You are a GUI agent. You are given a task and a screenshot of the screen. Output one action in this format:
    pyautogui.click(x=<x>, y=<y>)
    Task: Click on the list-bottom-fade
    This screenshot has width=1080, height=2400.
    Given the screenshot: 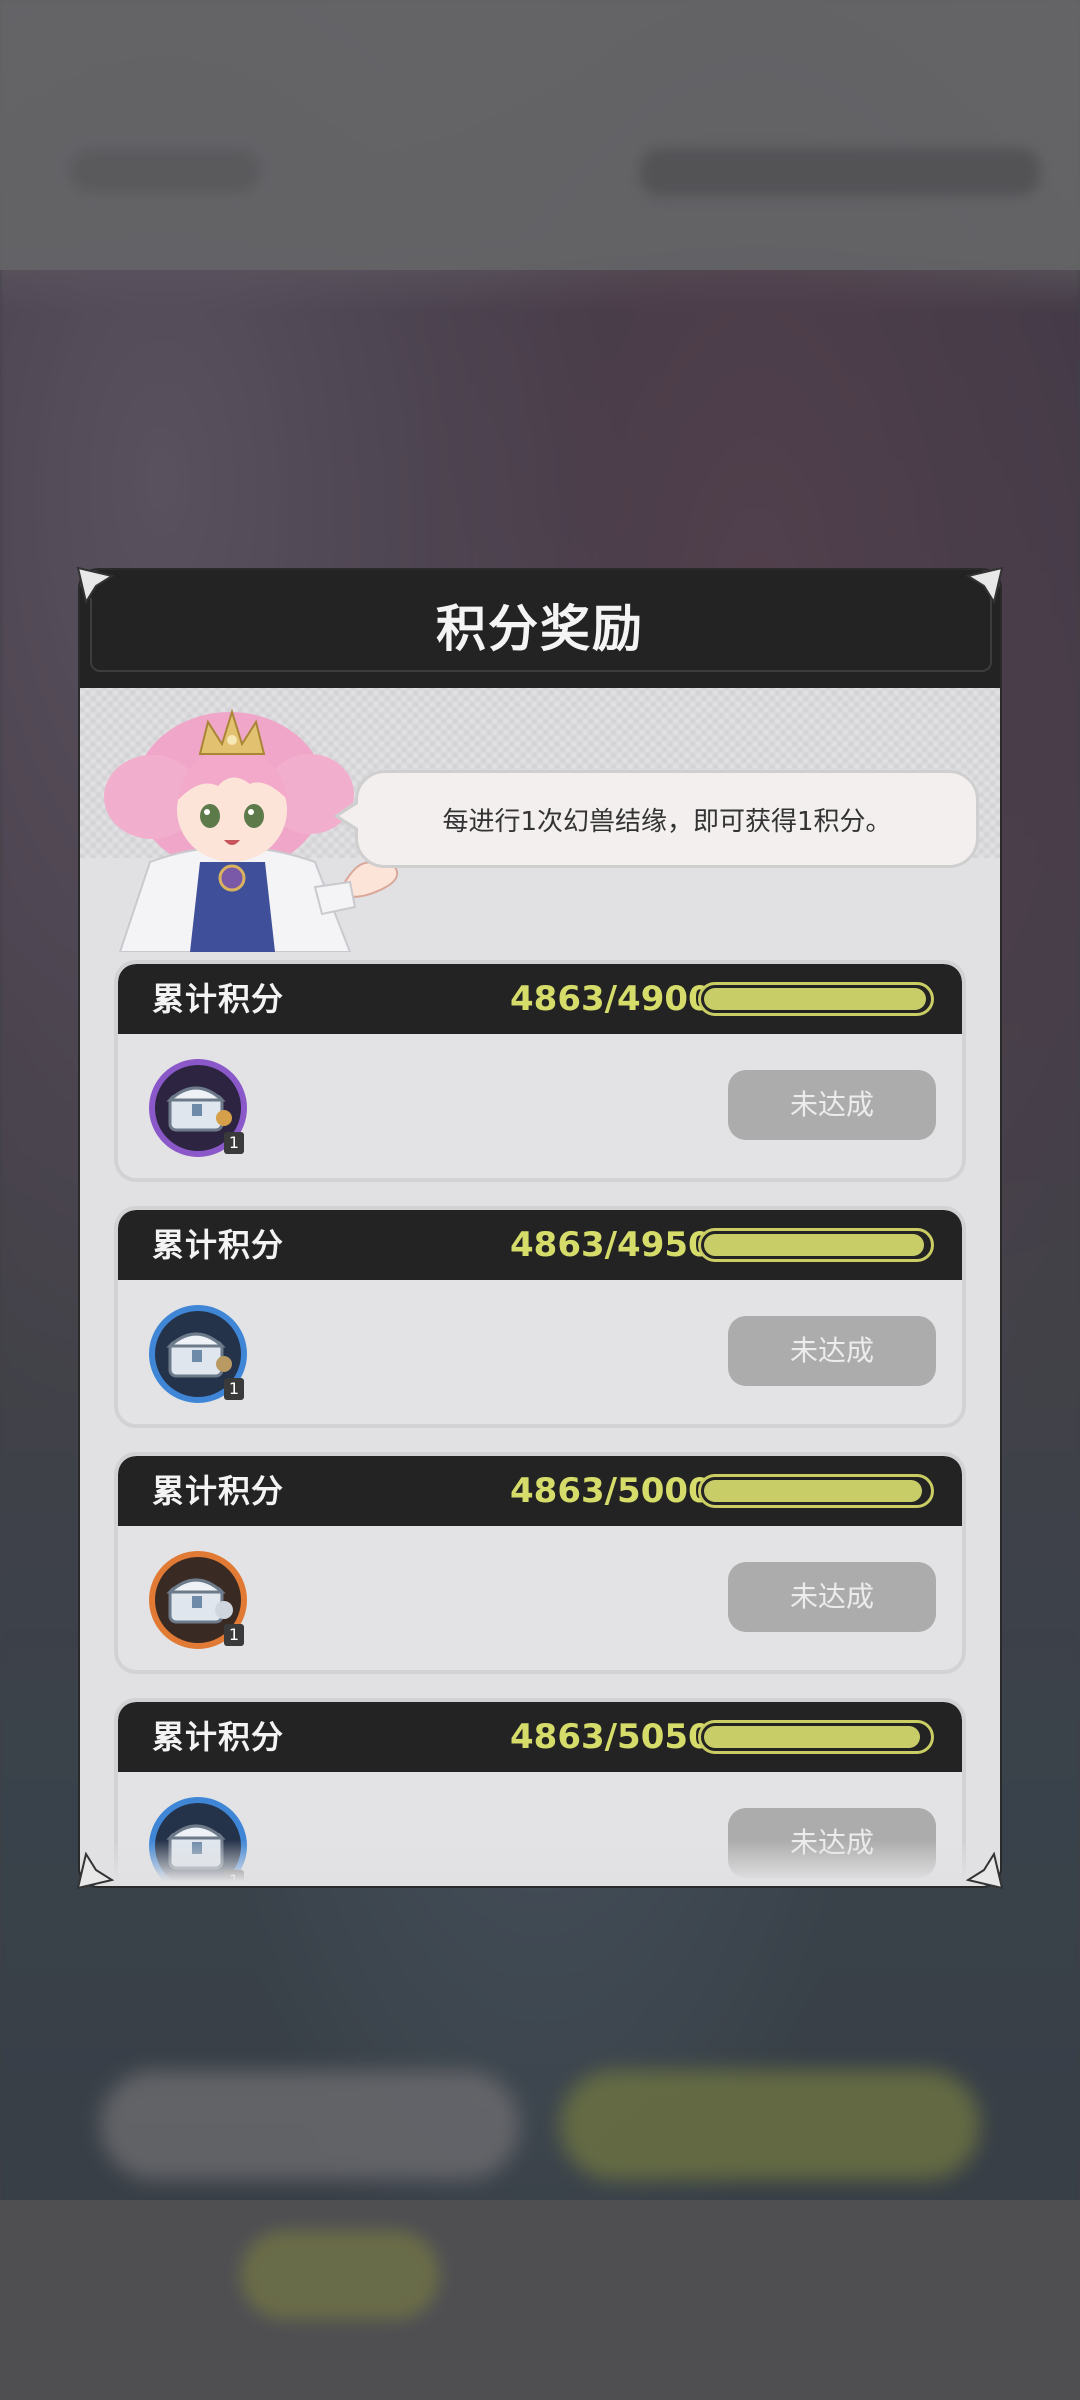 What is the action you would take?
    pyautogui.click(x=540, y=1863)
    